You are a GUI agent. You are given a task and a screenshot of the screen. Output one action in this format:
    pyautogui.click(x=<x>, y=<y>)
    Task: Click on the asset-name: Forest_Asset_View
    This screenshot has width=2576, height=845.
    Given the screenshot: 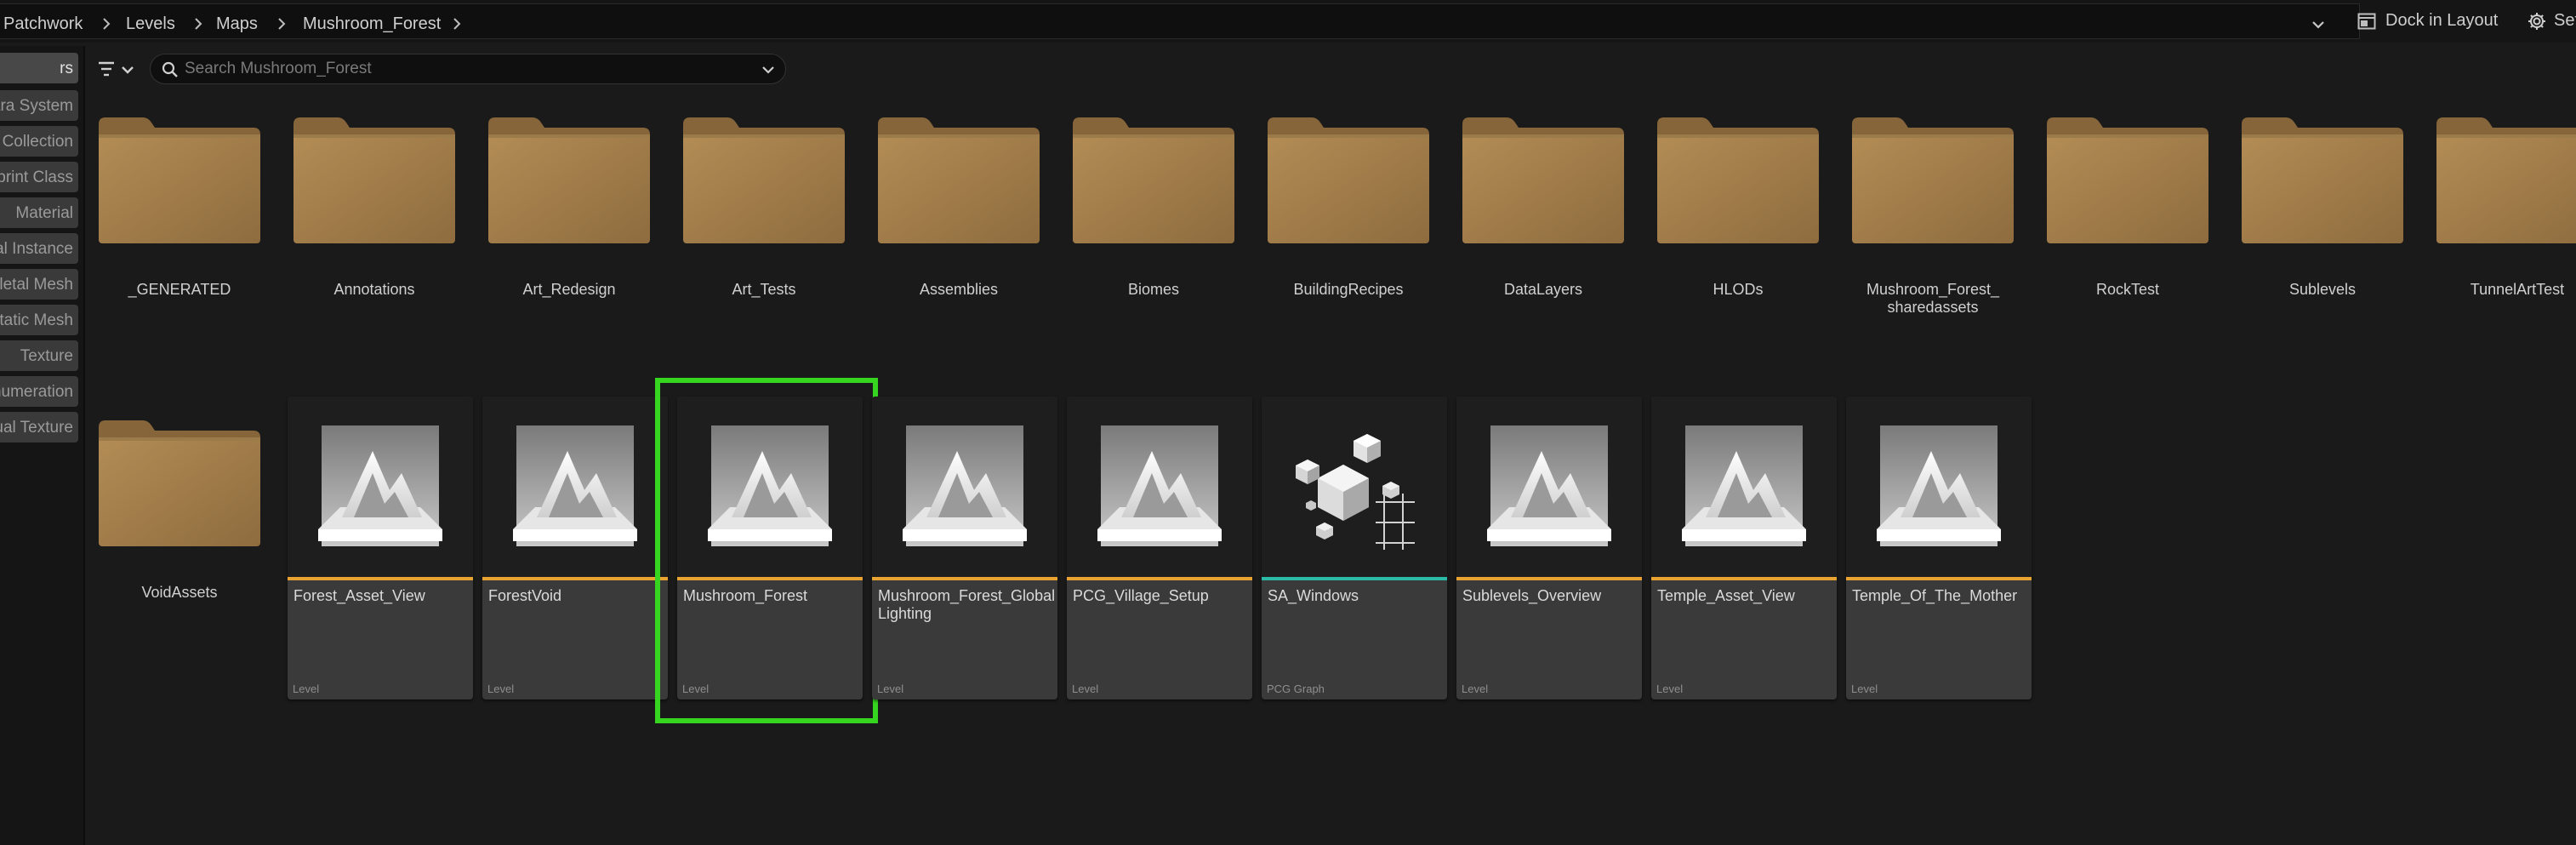 What is the action you would take?
    pyautogui.click(x=359, y=595)
    